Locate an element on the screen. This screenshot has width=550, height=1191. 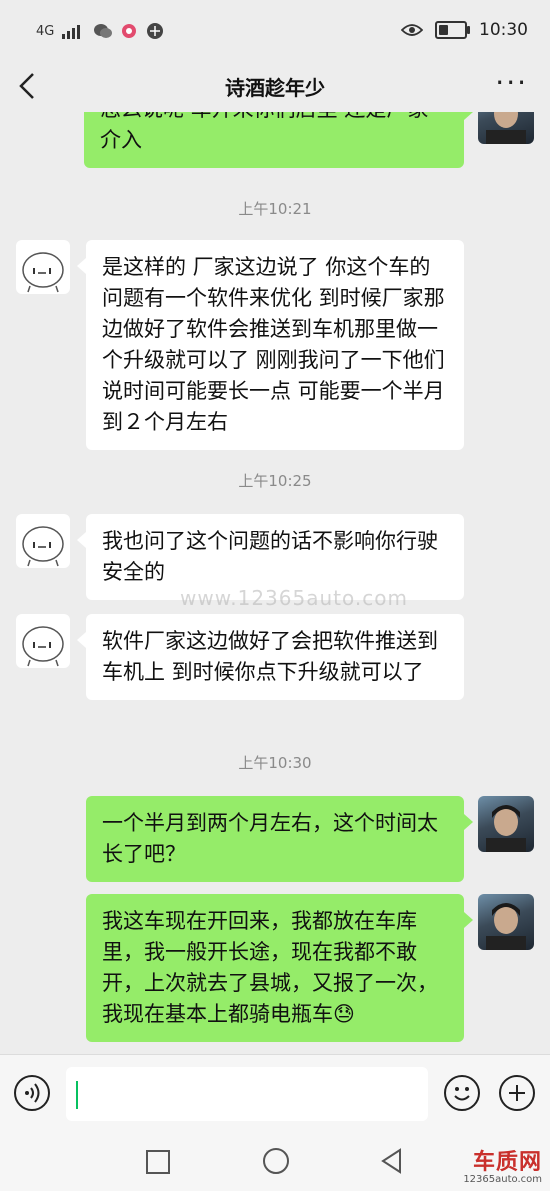
browser-notification-icon is located at coordinates (155, 31).